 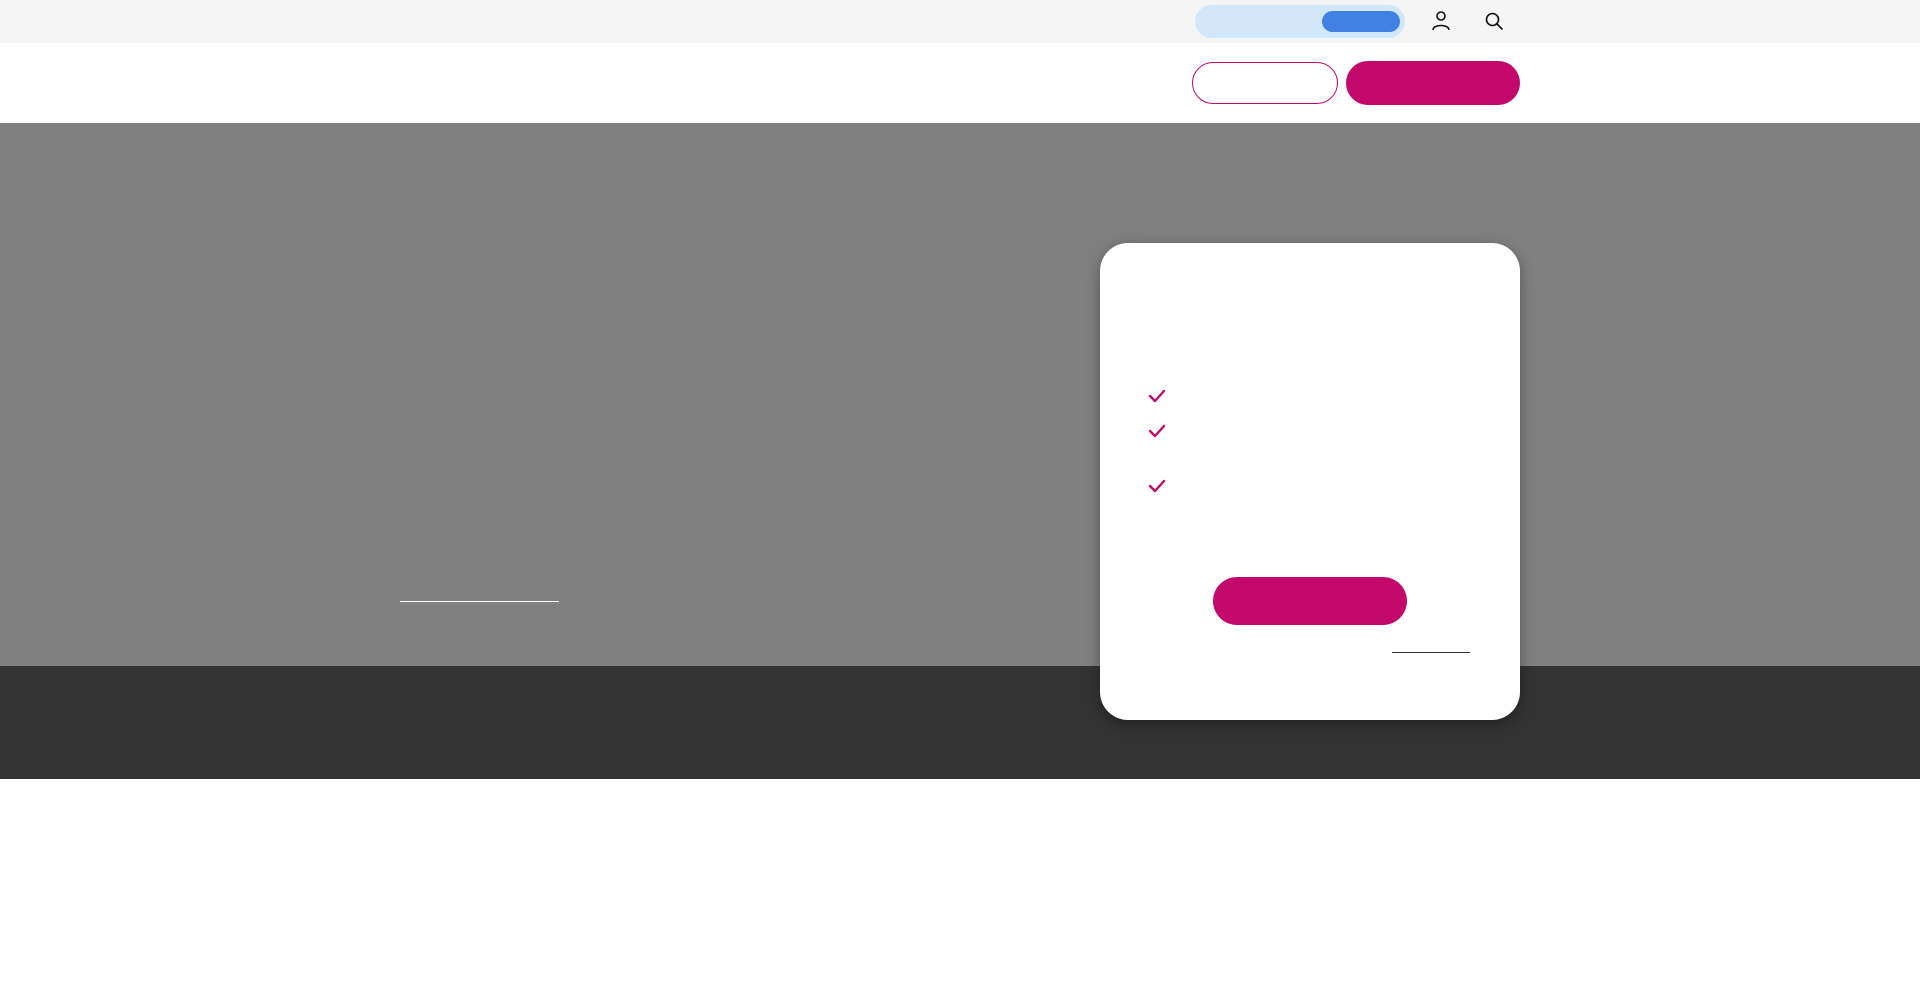 I want to click on site-toggle, so click(x=1300, y=21).